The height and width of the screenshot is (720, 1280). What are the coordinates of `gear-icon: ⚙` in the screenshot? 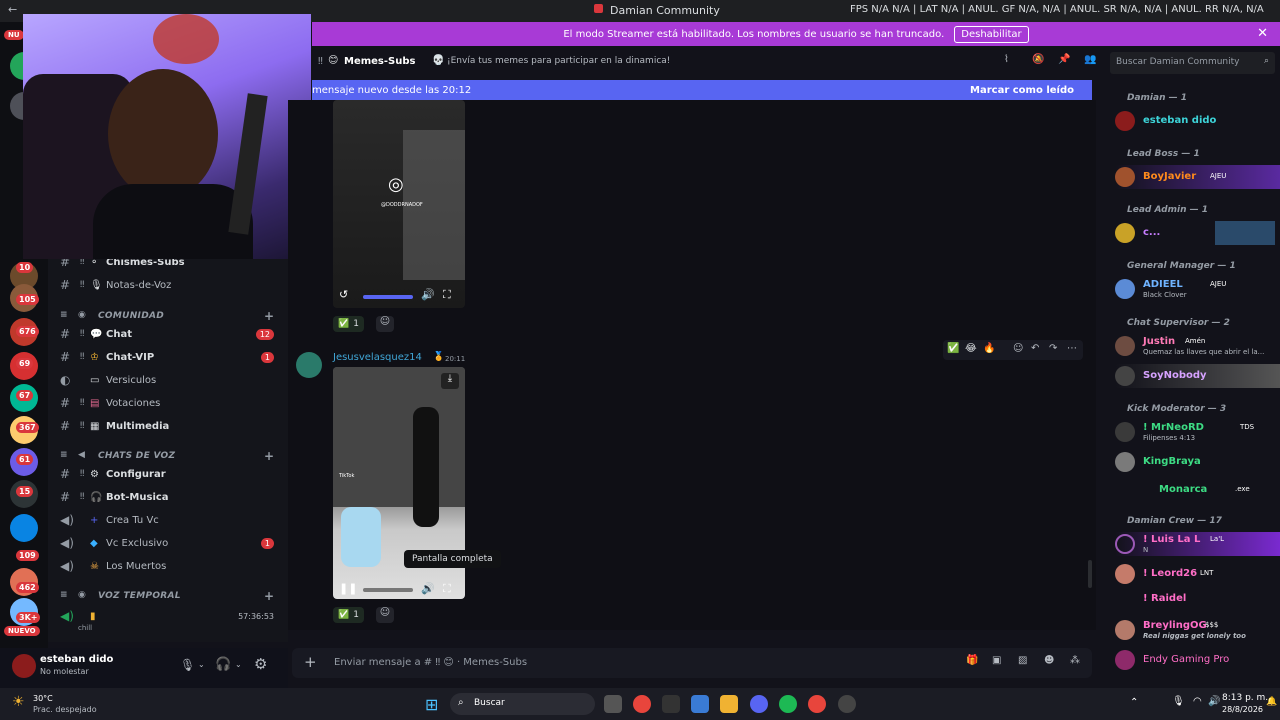 It's located at (260, 664).